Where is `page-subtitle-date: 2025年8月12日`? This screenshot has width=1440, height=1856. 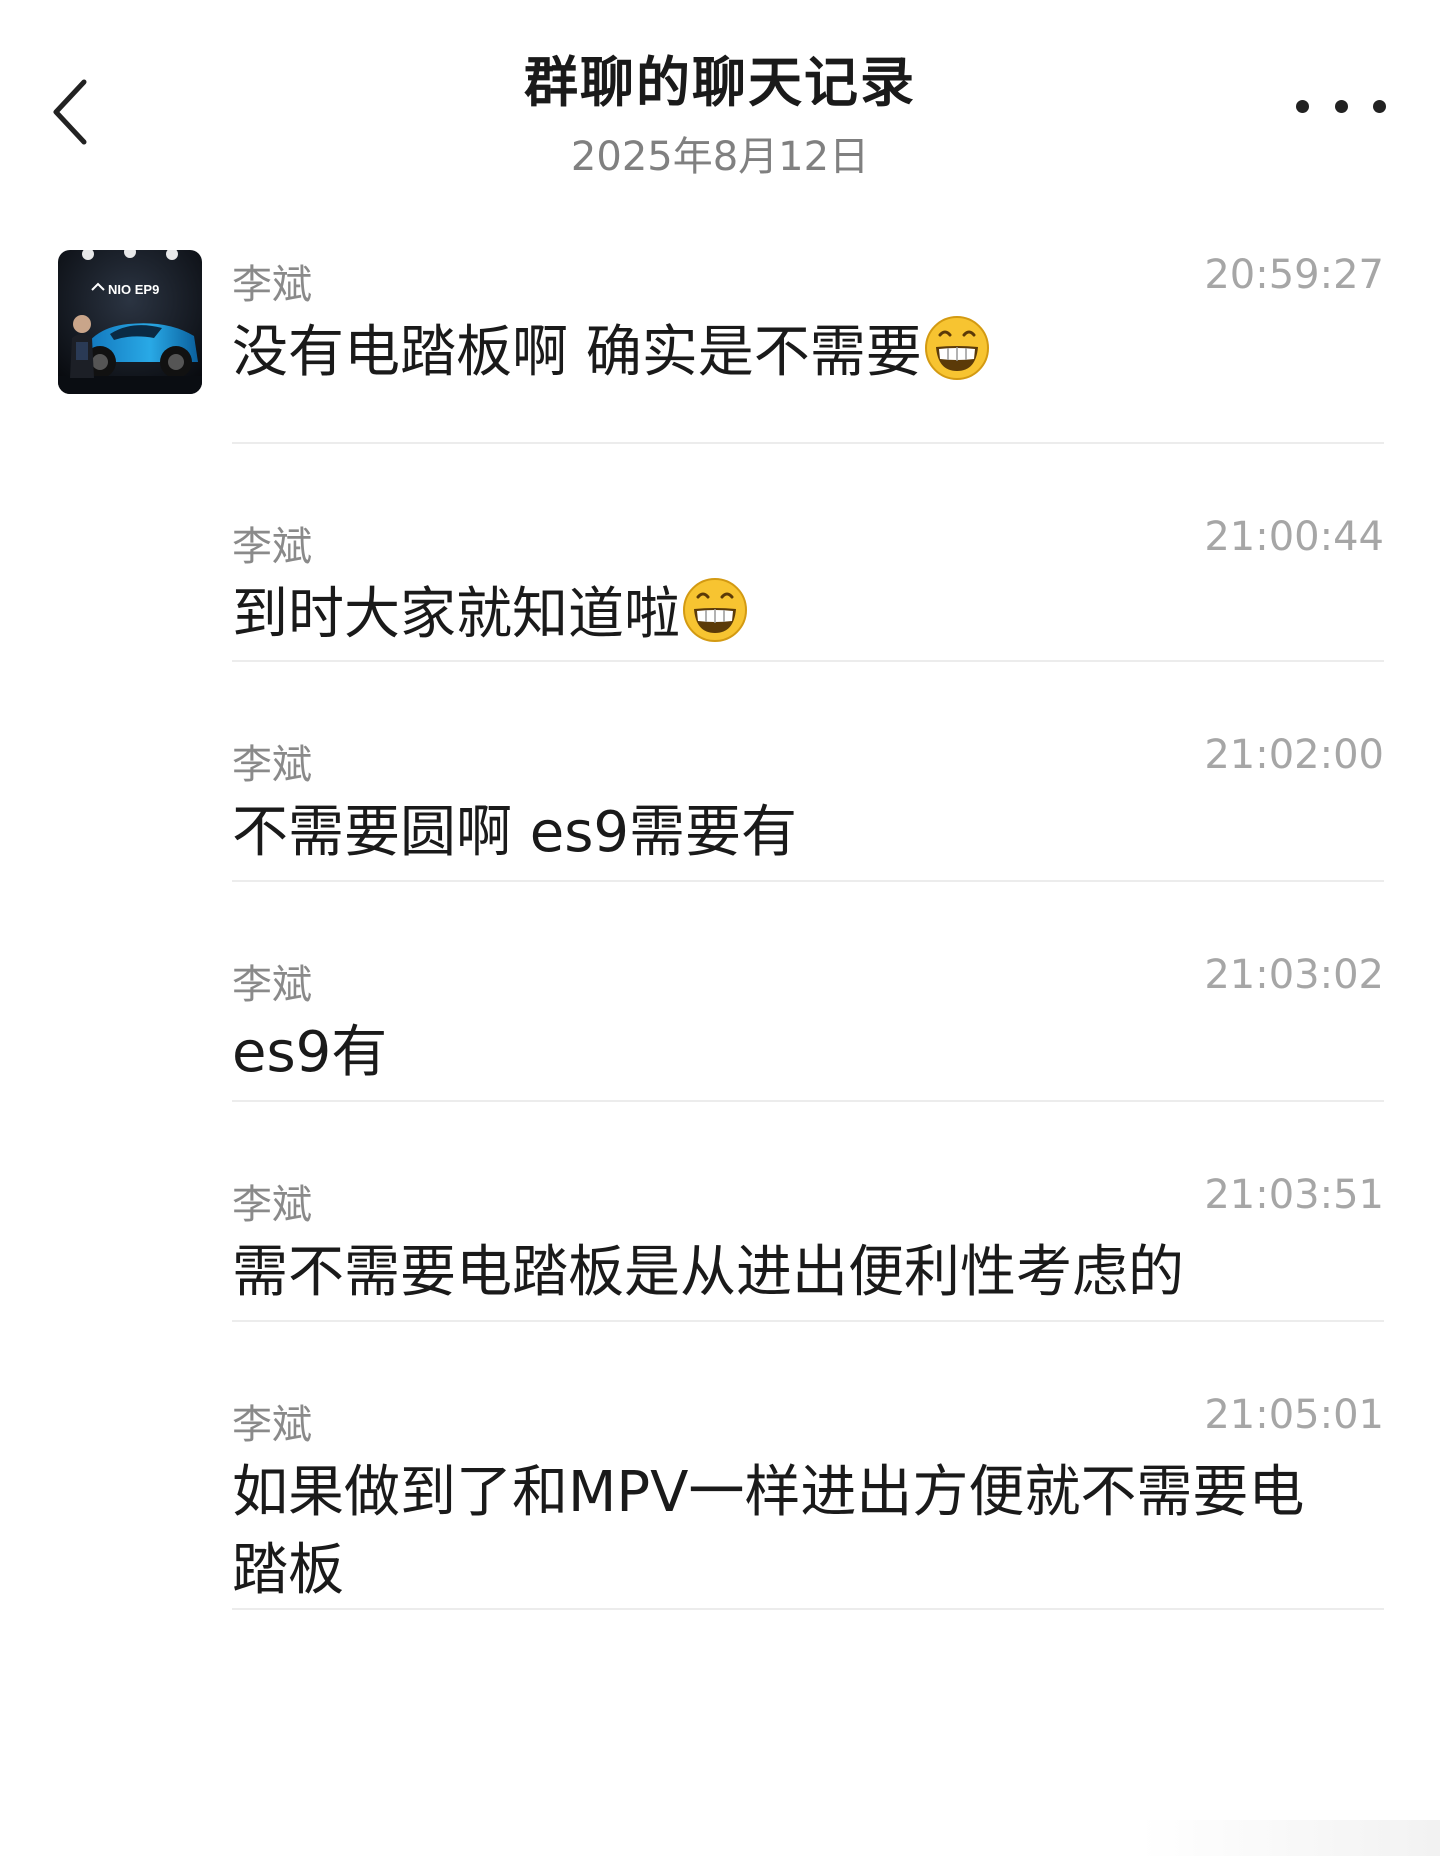
page-subtitle-date: 2025年8月12日 is located at coordinates (720, 157).